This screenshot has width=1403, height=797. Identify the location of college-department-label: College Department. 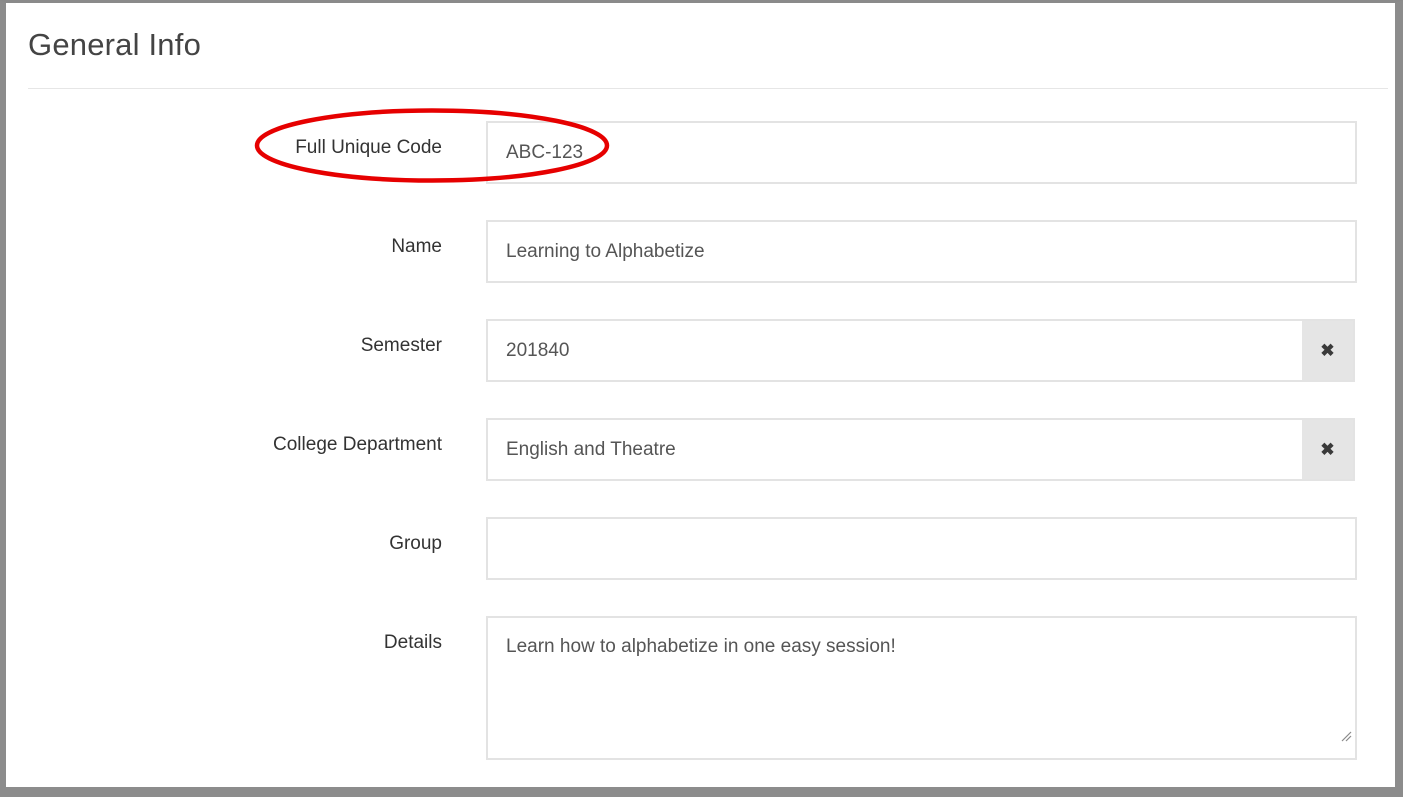
(357, 444).